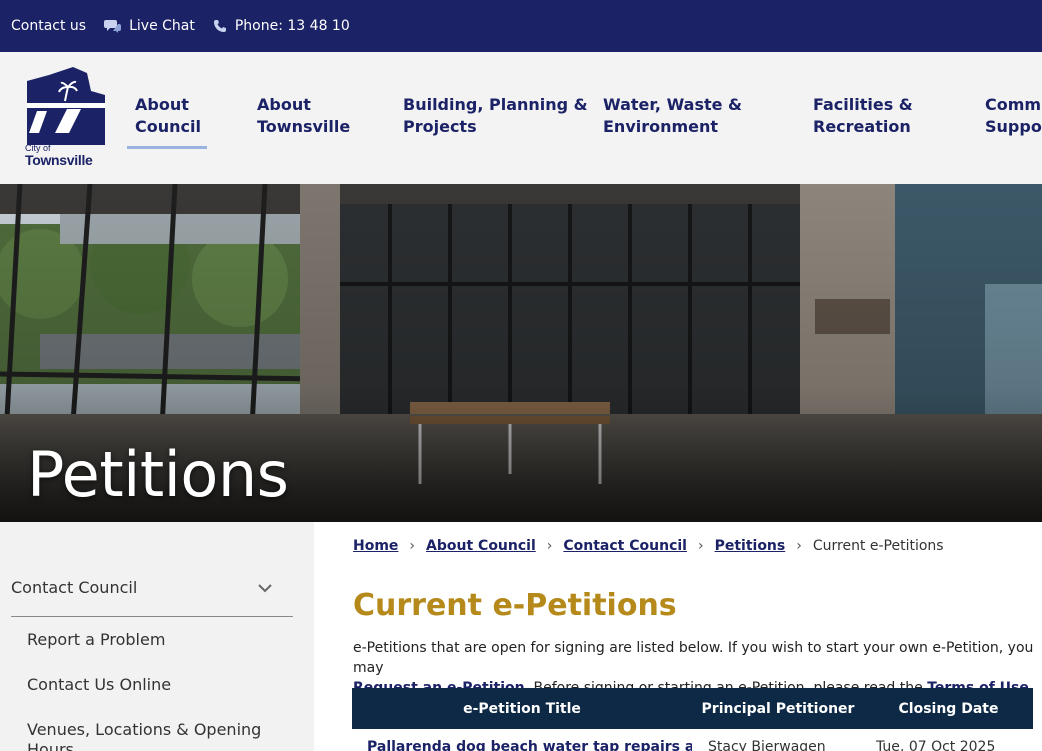  What do you see at coordinates (1013, 116) in the screenshot?
I see `nav-community-support: Commu Suppor` at bounding box center [1013, 116].